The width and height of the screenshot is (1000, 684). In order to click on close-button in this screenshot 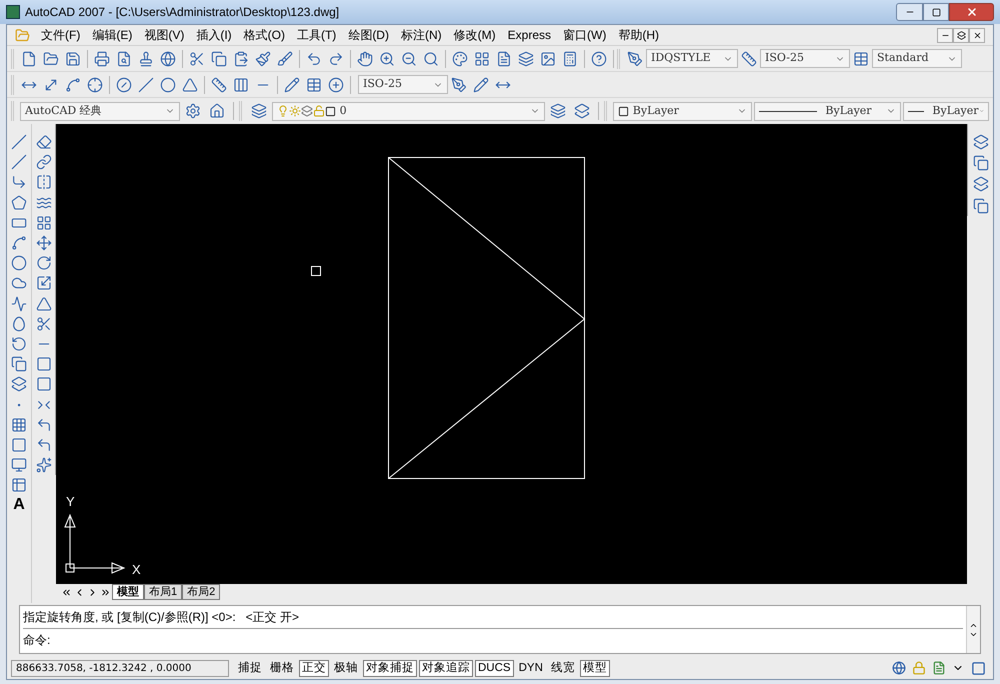, I will do `click(971, 12)`.